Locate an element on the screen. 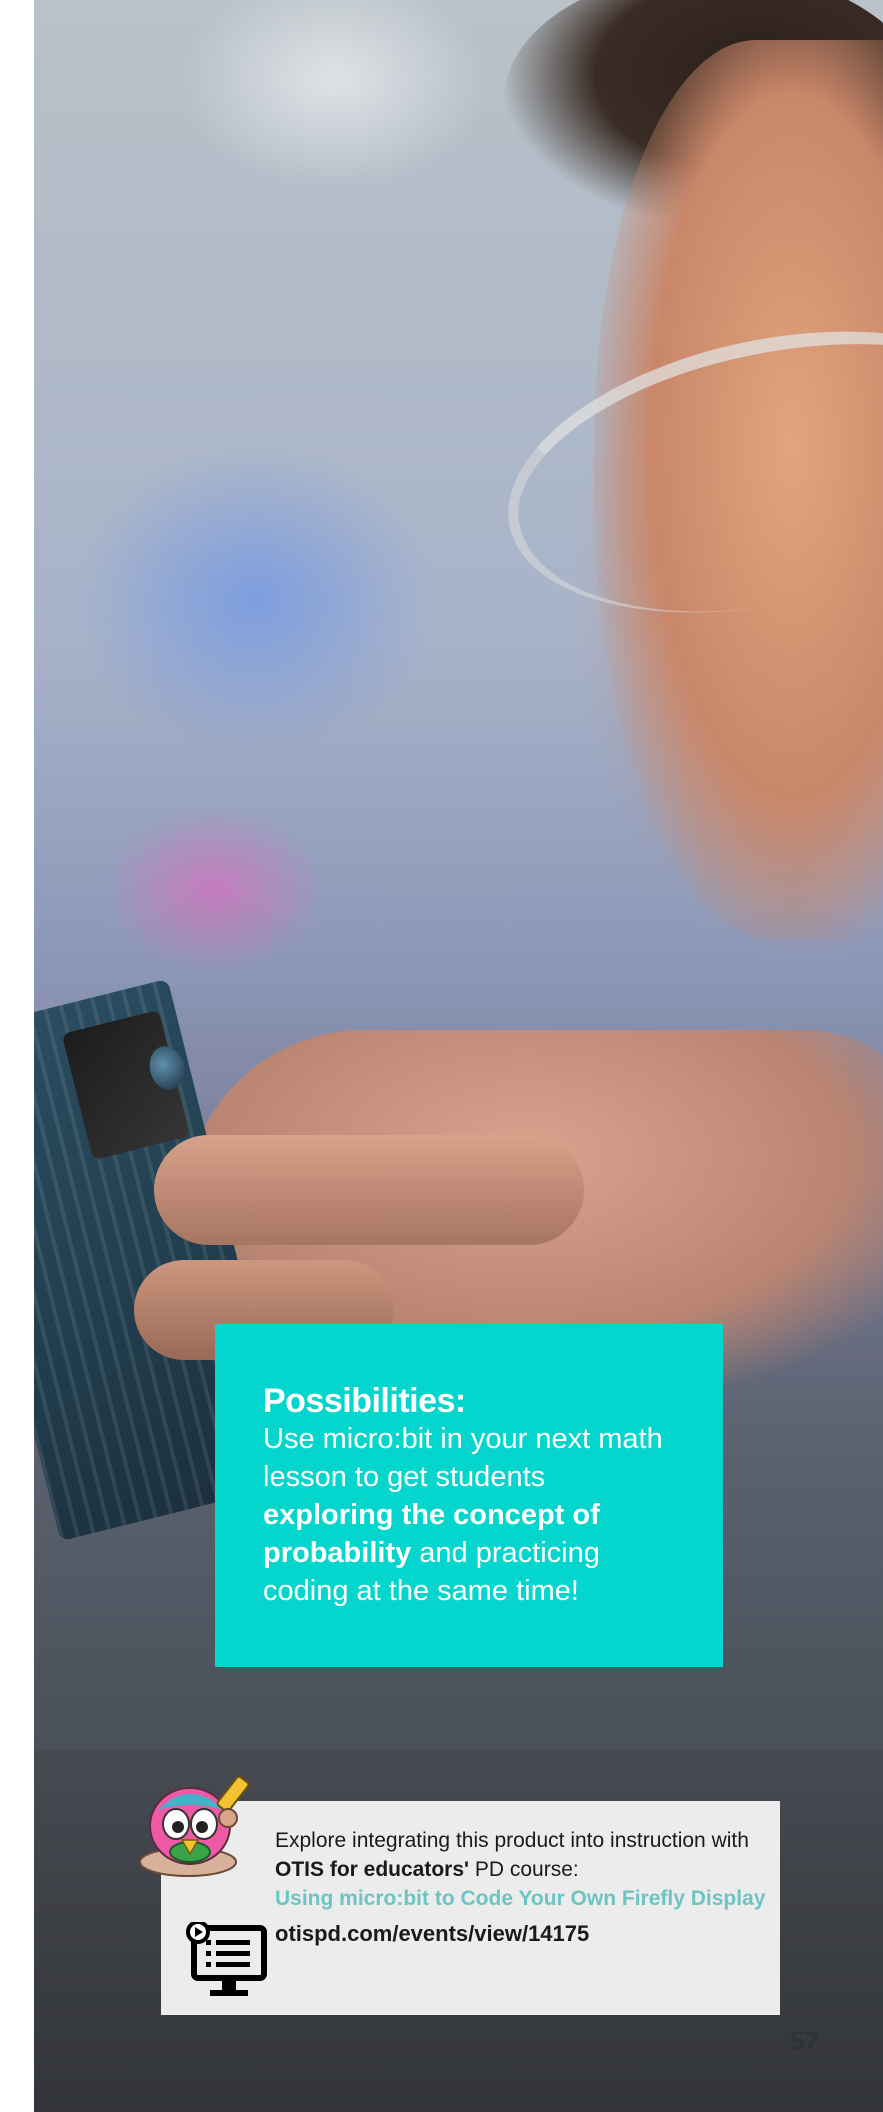 The height and width of the screenshot is (2112, 883). callout-title: Possibilities: is located at coordinates (364, 1401).